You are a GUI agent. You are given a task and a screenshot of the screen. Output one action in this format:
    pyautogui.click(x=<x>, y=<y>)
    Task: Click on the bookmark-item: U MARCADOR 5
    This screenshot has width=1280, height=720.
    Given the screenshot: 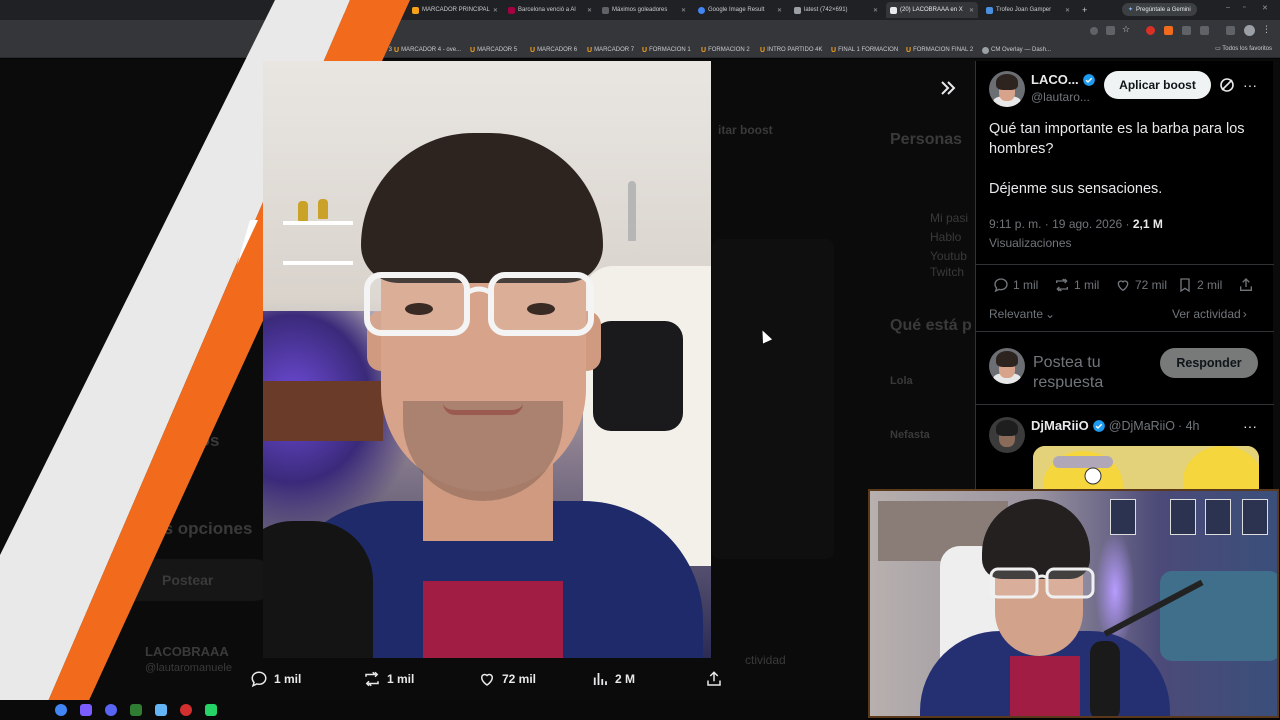 What is the action you would take?
    pyautogui.click(x=493, y=50)
    